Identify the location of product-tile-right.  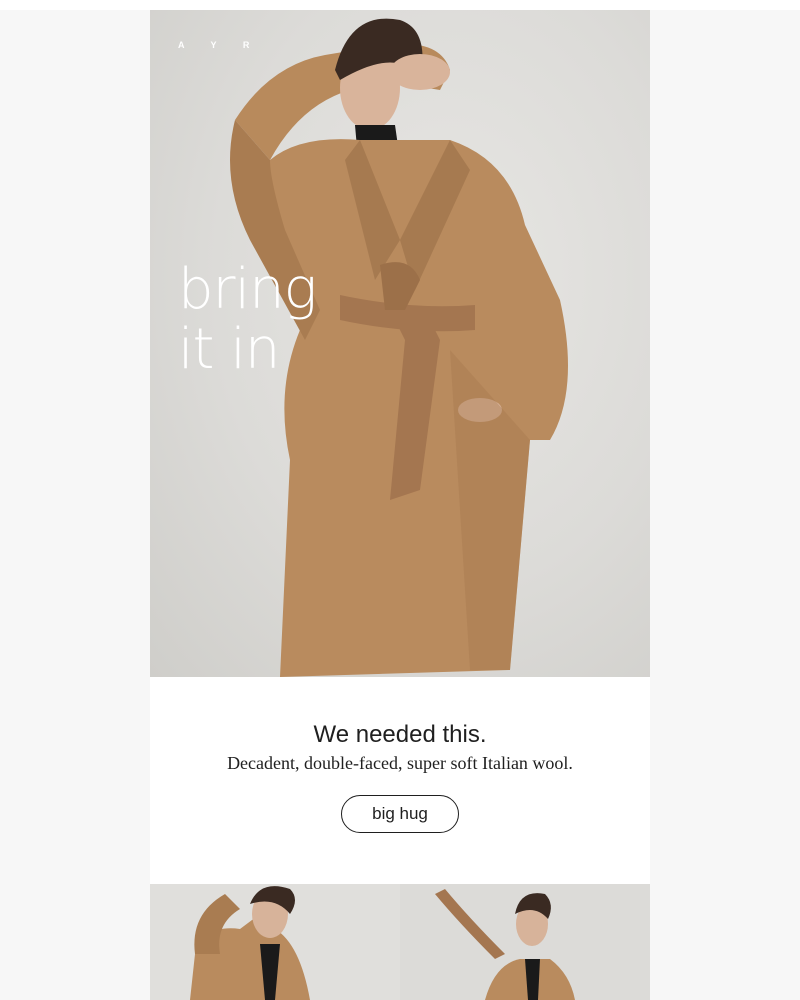
(525, 942).